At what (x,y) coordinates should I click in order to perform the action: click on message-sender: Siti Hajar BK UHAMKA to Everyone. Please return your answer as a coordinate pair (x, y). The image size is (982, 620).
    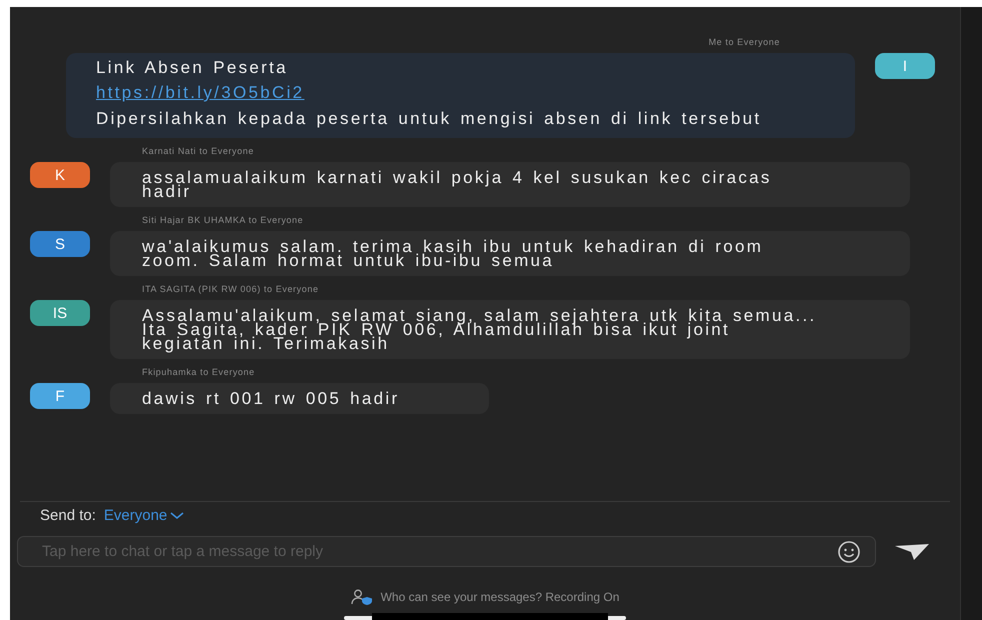
    Looking at the image, I should click on (223, 220).